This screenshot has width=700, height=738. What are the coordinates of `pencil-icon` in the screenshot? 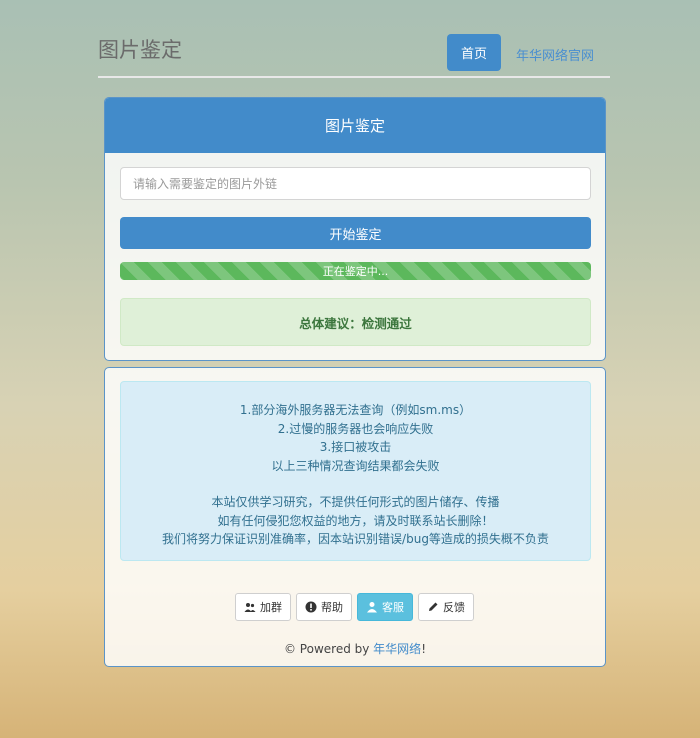 It's located at (433, 606).